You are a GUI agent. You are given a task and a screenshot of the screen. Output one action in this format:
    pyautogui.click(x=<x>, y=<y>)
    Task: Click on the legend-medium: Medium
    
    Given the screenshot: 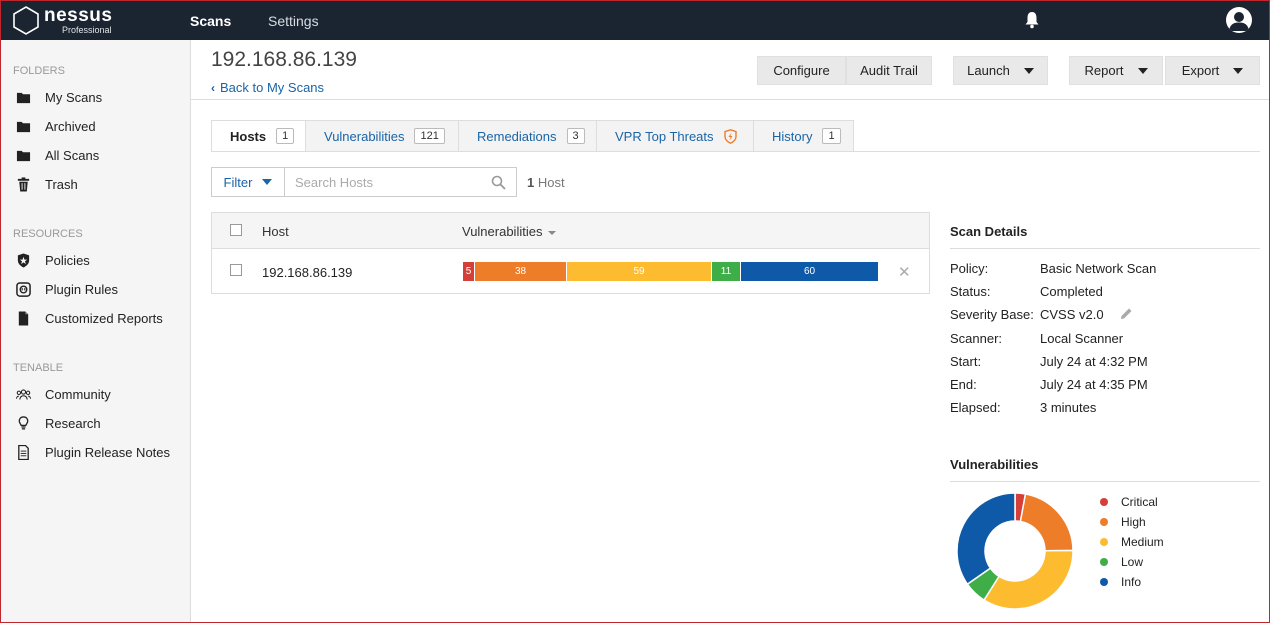 What is the action you would take?
    pyautogui.click(x=1132, y=542)
    